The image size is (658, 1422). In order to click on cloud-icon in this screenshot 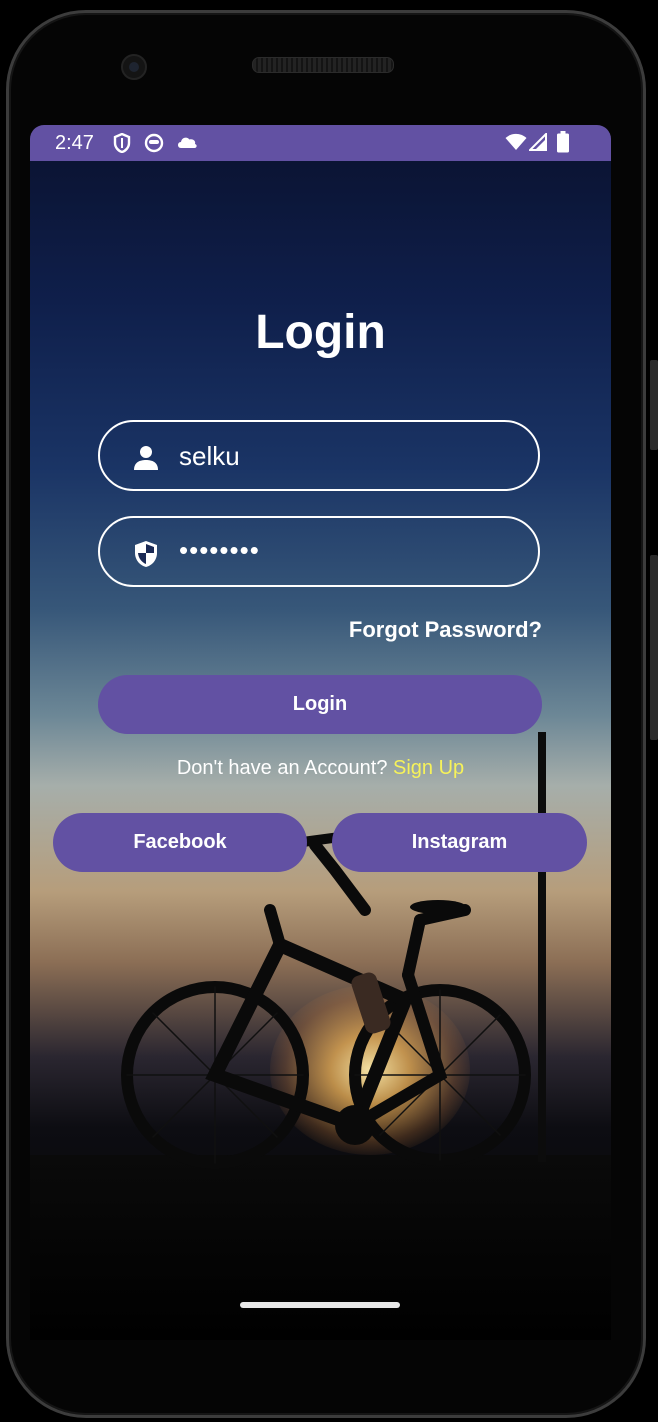, I will do `click(187, 142)`.